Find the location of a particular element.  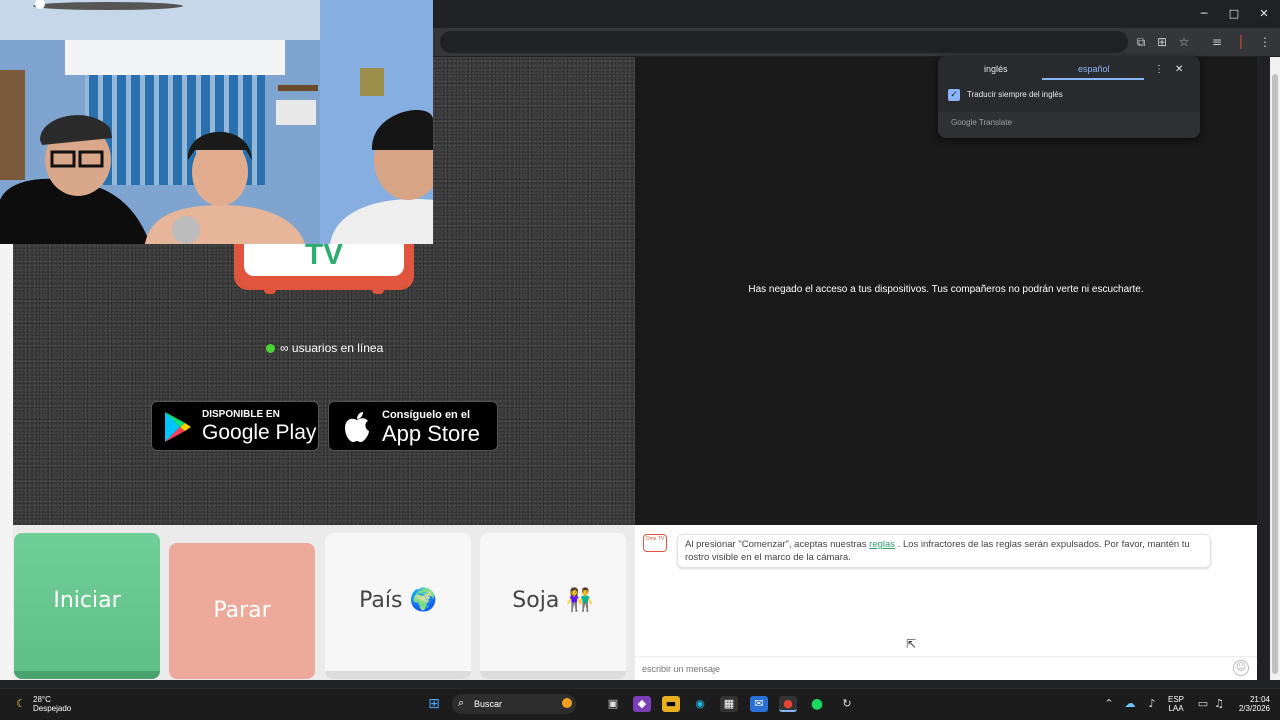

clock: 21:04 2/3/2026 is located at coordinates (1251, 704).